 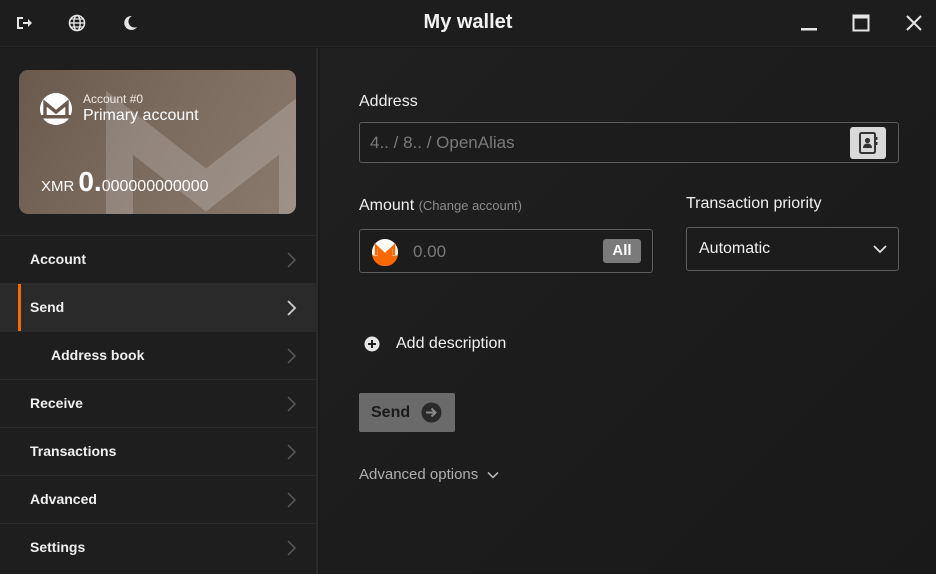 What do you see at coordinates (158, 355) in the screenshot?
I see `sidebar-item-address-book: Address book` at bounding box center [158, 355].